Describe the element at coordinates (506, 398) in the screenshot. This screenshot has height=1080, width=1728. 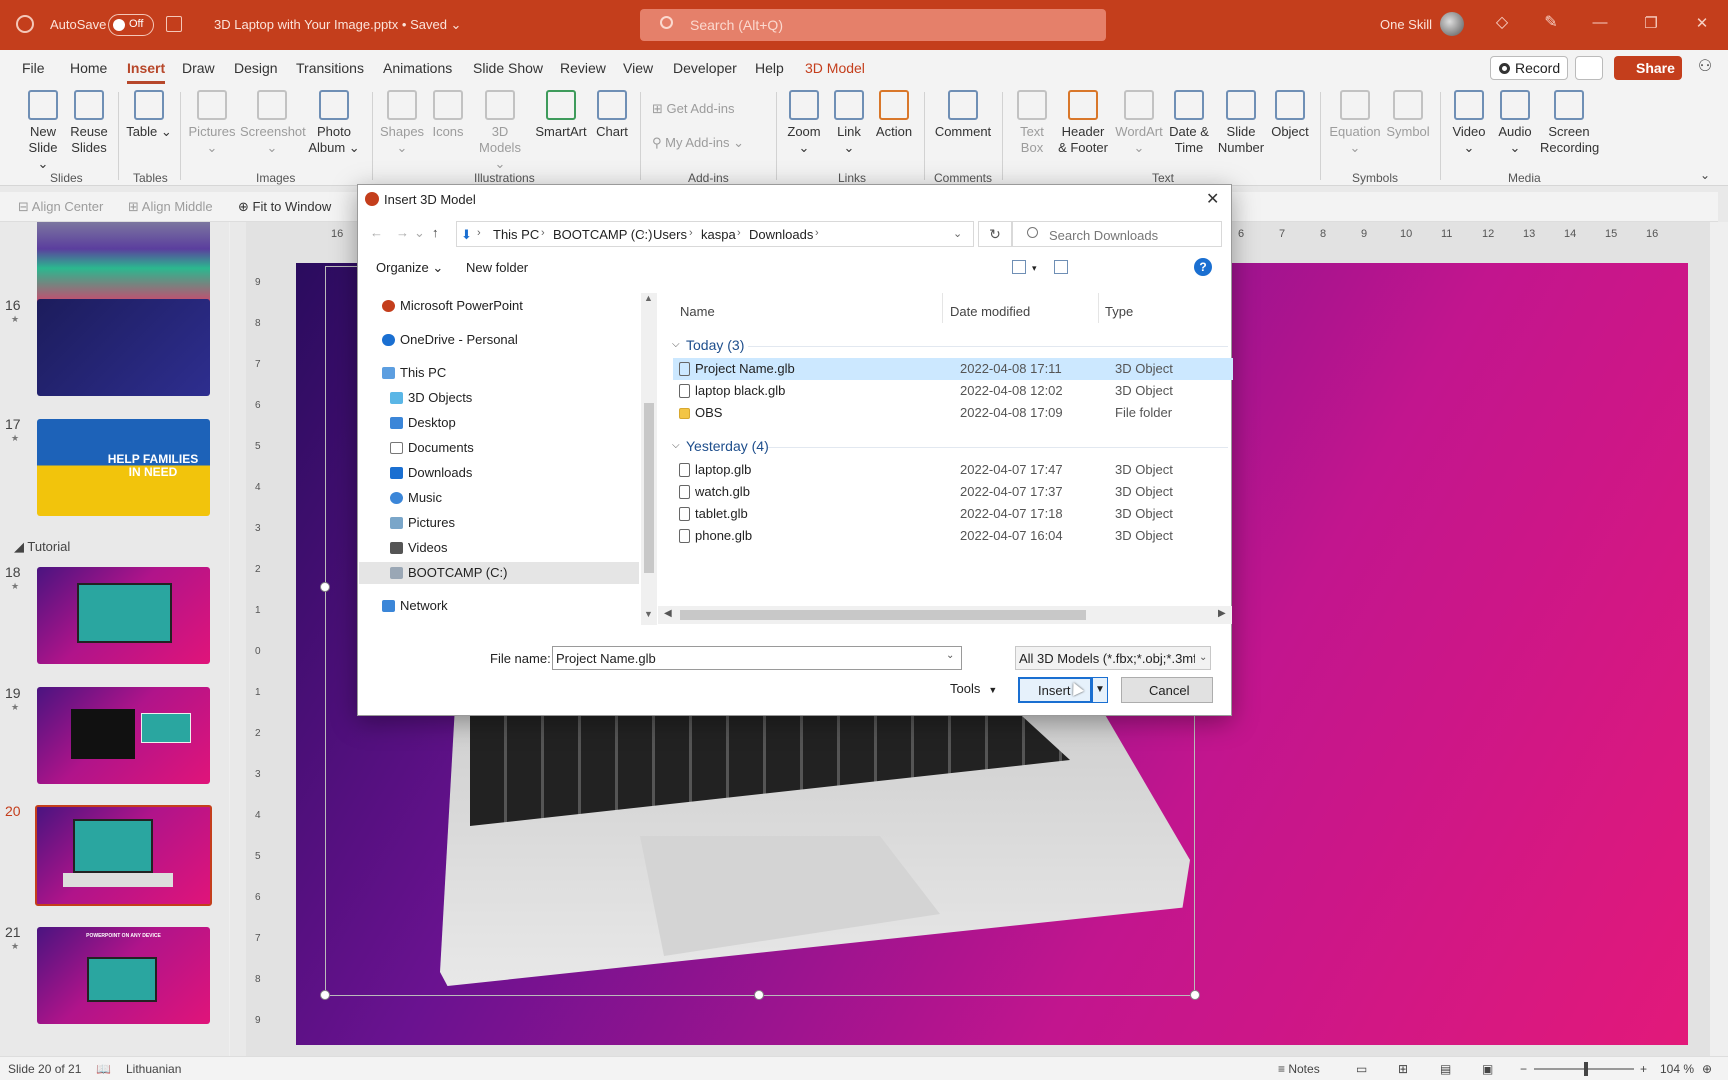
I see `nav-item-3d-objects: 3D Objects` at that location.